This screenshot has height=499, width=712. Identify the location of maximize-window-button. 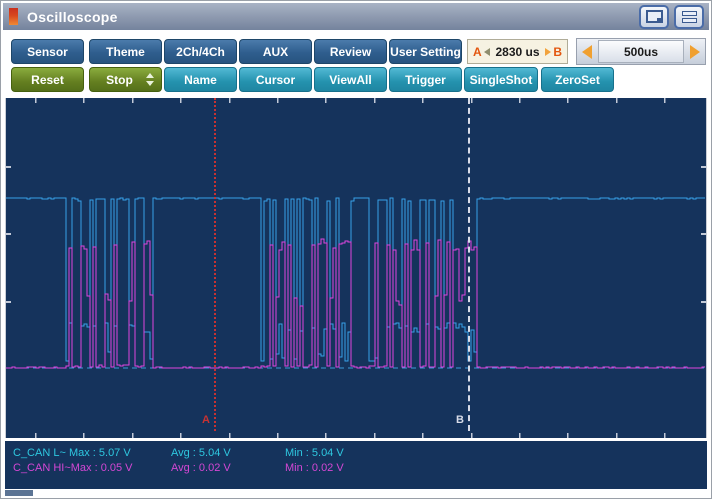
(689, 16).